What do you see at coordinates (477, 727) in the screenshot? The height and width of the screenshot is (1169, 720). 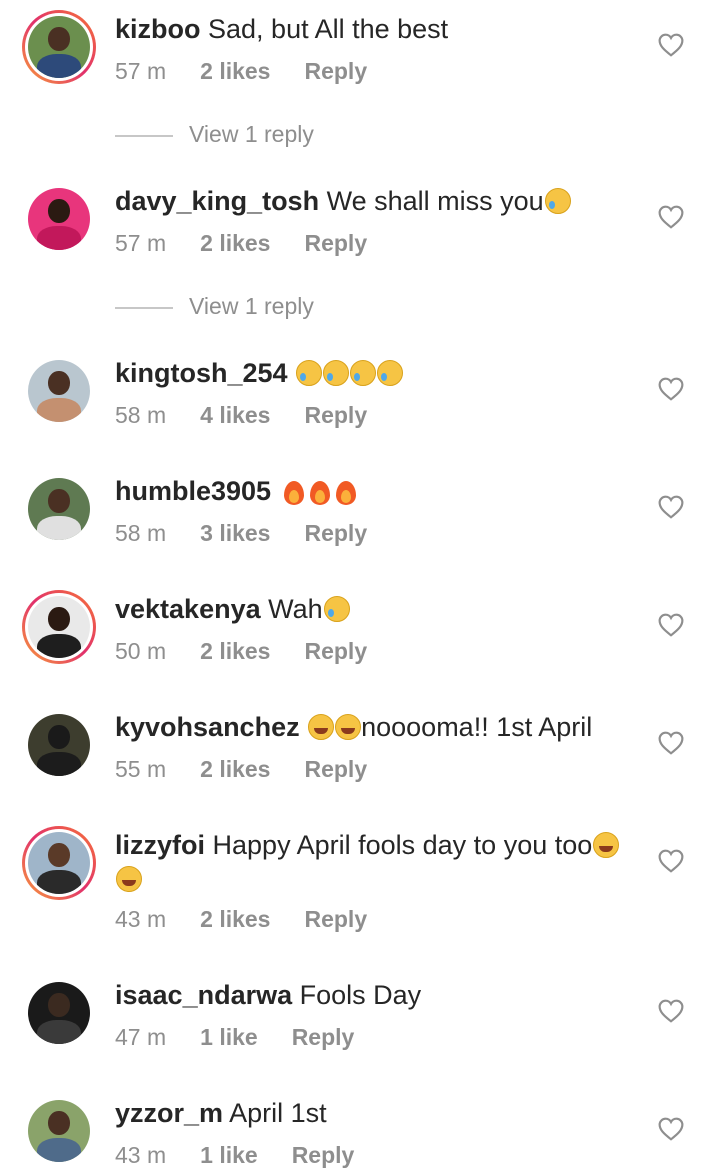 I see `comment-text: nooooma!! 1st April` at bounding box center [477, 727].